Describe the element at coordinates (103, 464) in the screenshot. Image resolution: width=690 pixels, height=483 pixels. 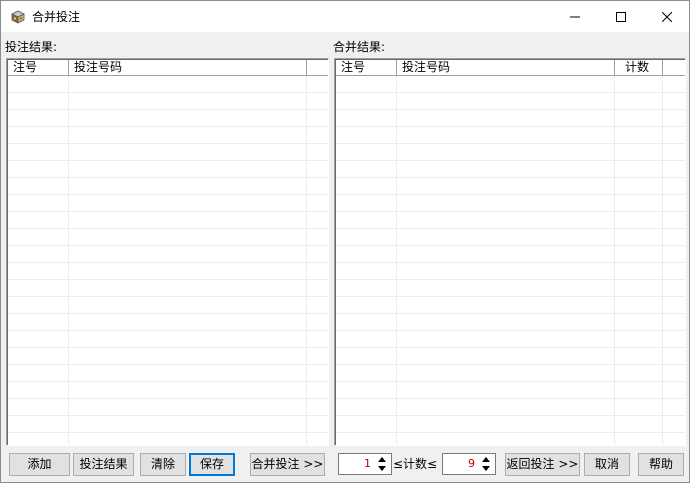
I see `bet-results-button: 投注结果` at that location.